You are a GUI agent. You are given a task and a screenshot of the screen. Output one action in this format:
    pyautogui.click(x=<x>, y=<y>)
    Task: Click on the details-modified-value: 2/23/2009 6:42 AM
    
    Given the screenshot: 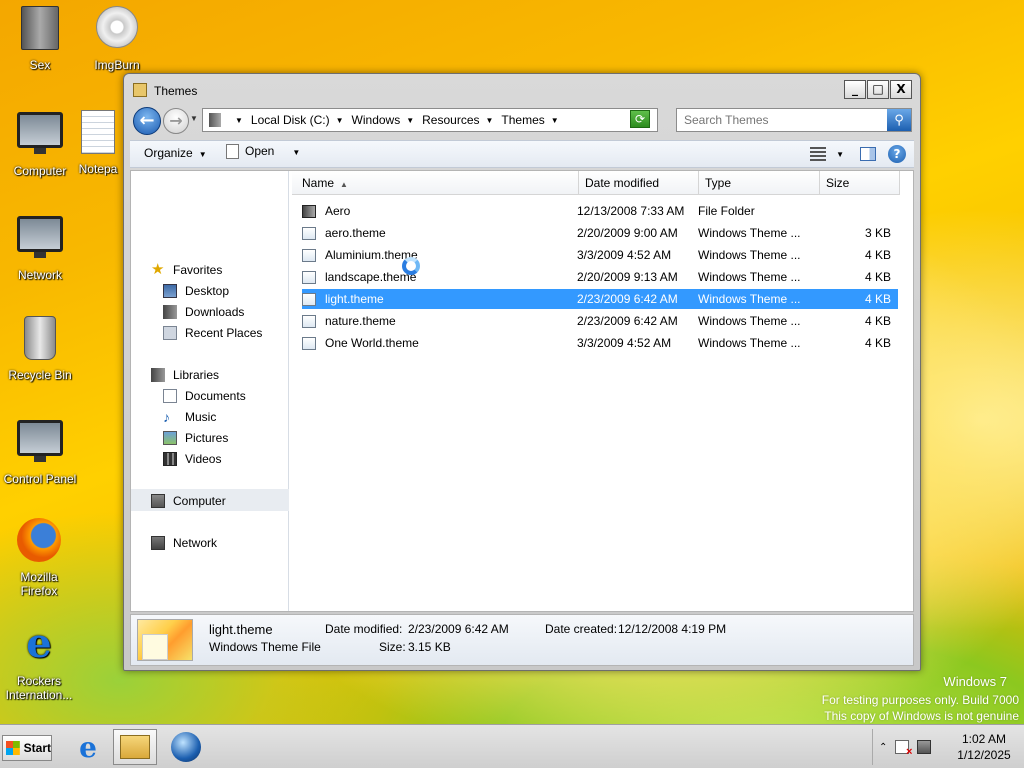 What is the action you would take?
    pyautogui.click(x=458, y=629)
    